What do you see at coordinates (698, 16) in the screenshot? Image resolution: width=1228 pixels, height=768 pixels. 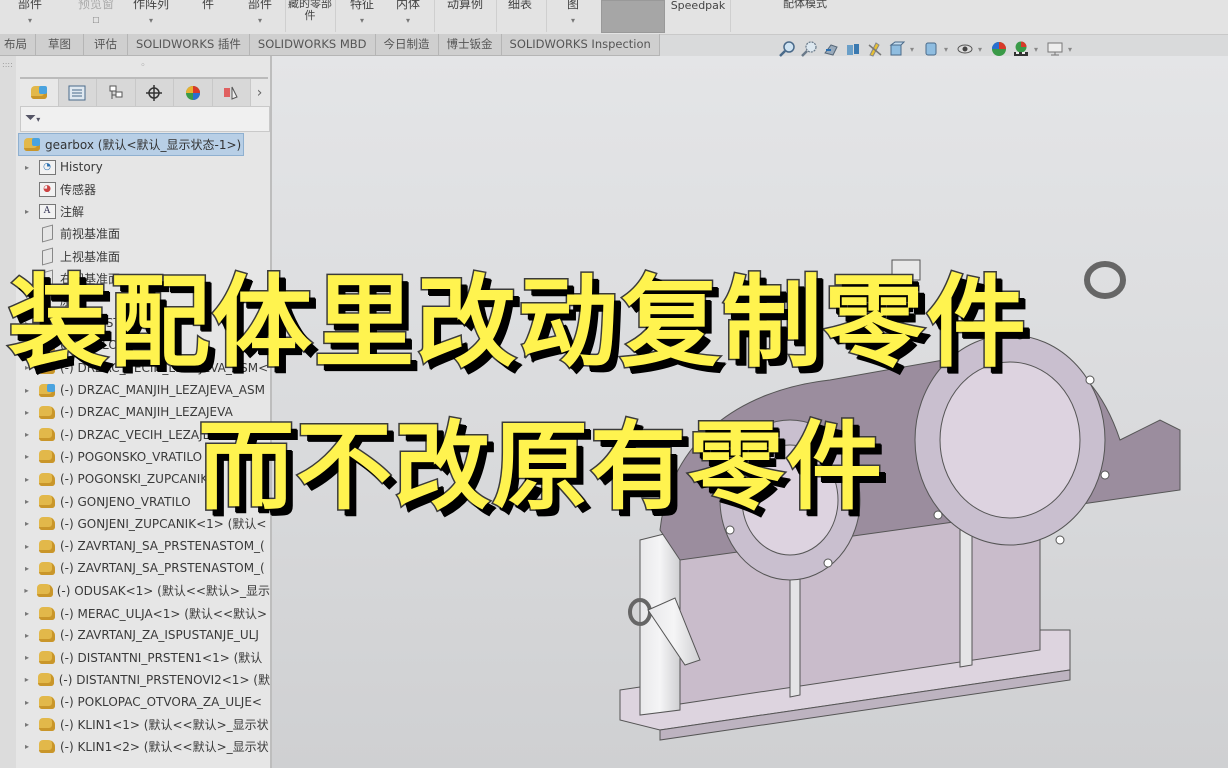 I see `ribbon-button-speedpak: Speedpak` at bounding box center [698, 16].